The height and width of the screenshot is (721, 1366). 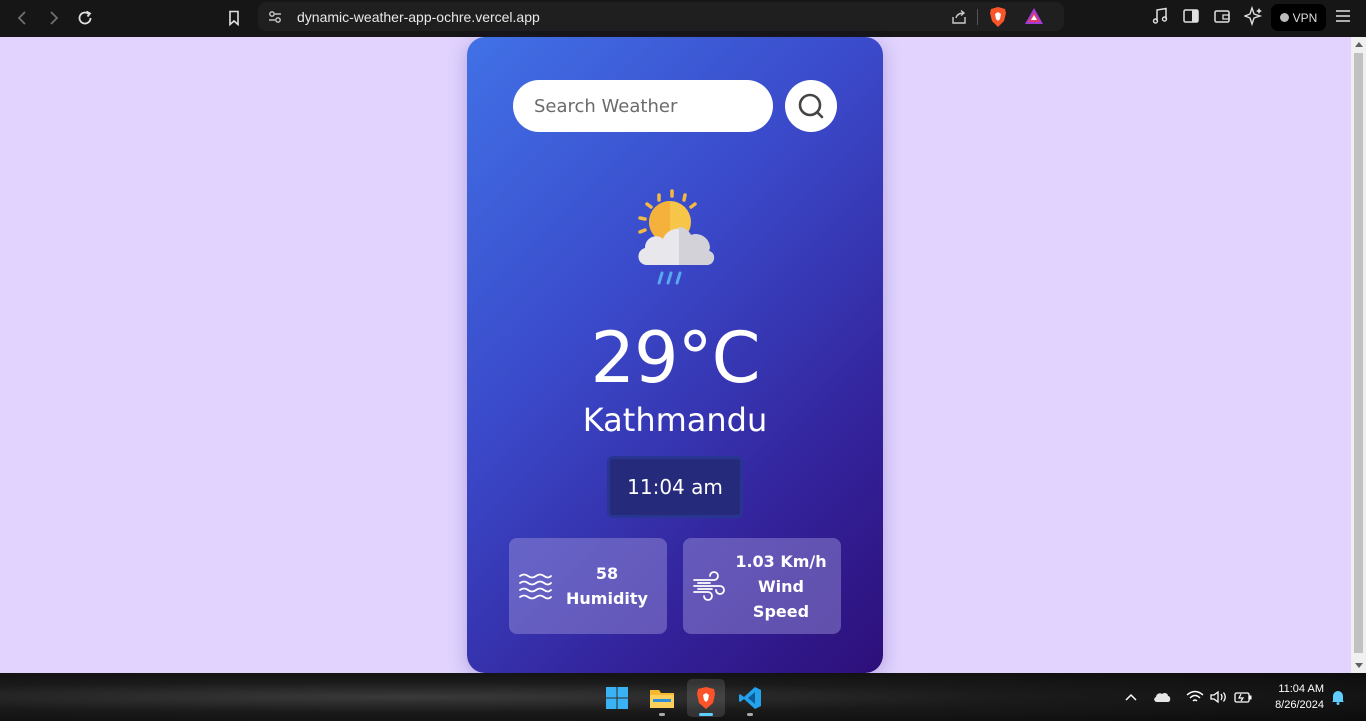 I want to click on search-button, so click(x=811, y=106).